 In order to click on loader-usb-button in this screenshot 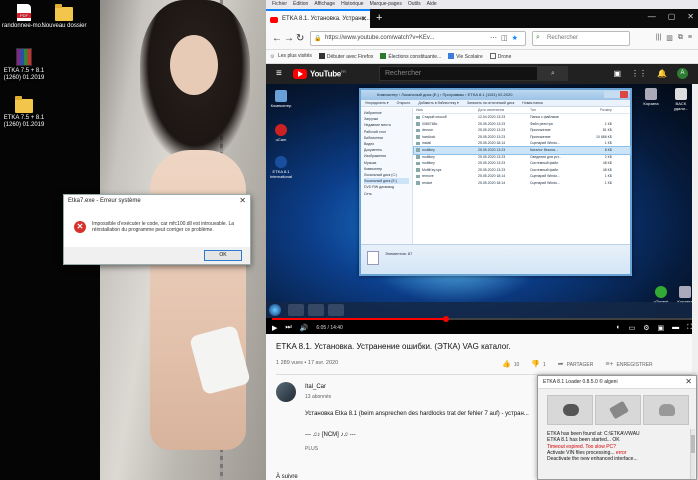, I will do `click(618, 410)`.